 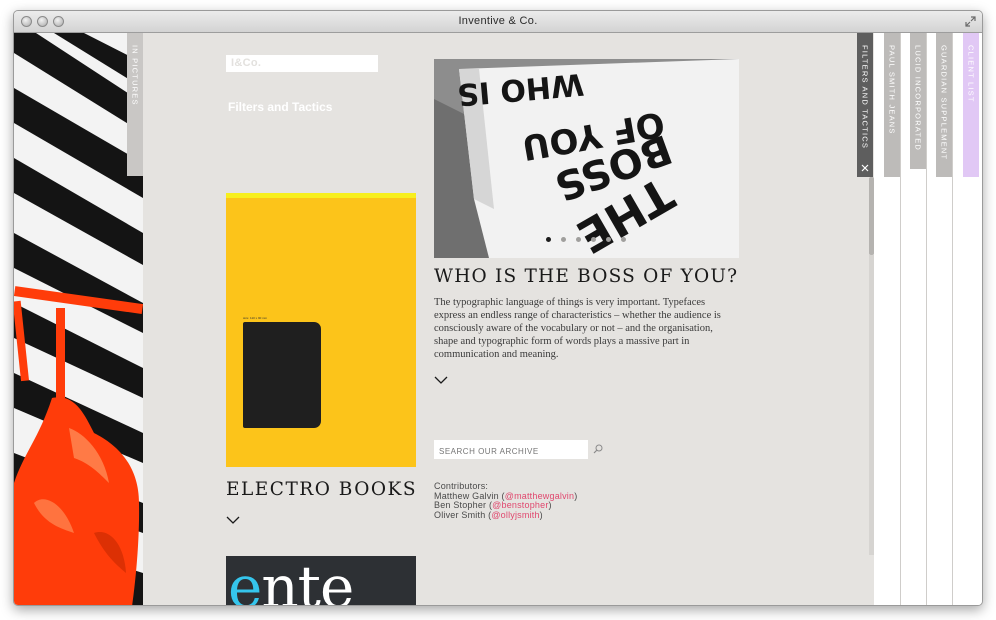 What do you see at coordinates (520, 505) in the screenshot?
I see `contributor-handle-link: @benstopher` at bounding box center [520, 505].